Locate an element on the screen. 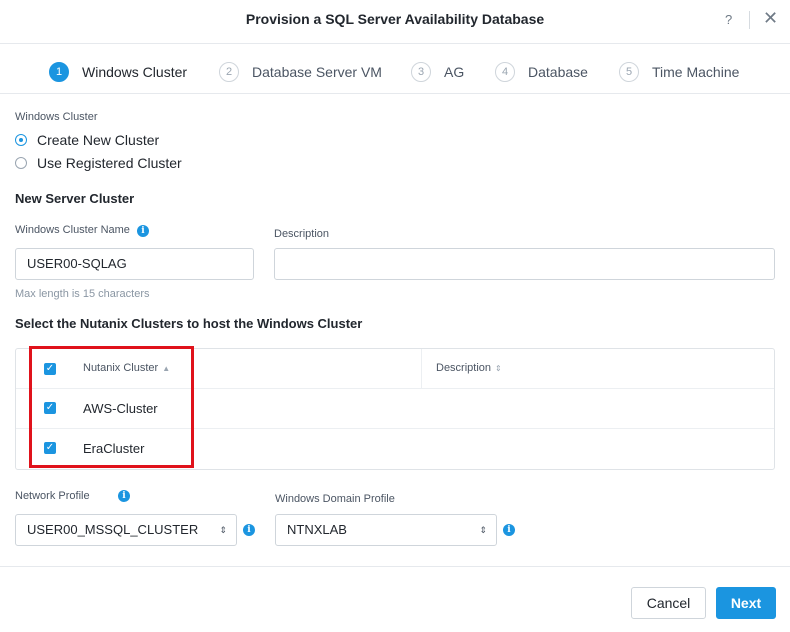  radio-selected-icon is located at coordinates (21, 140).